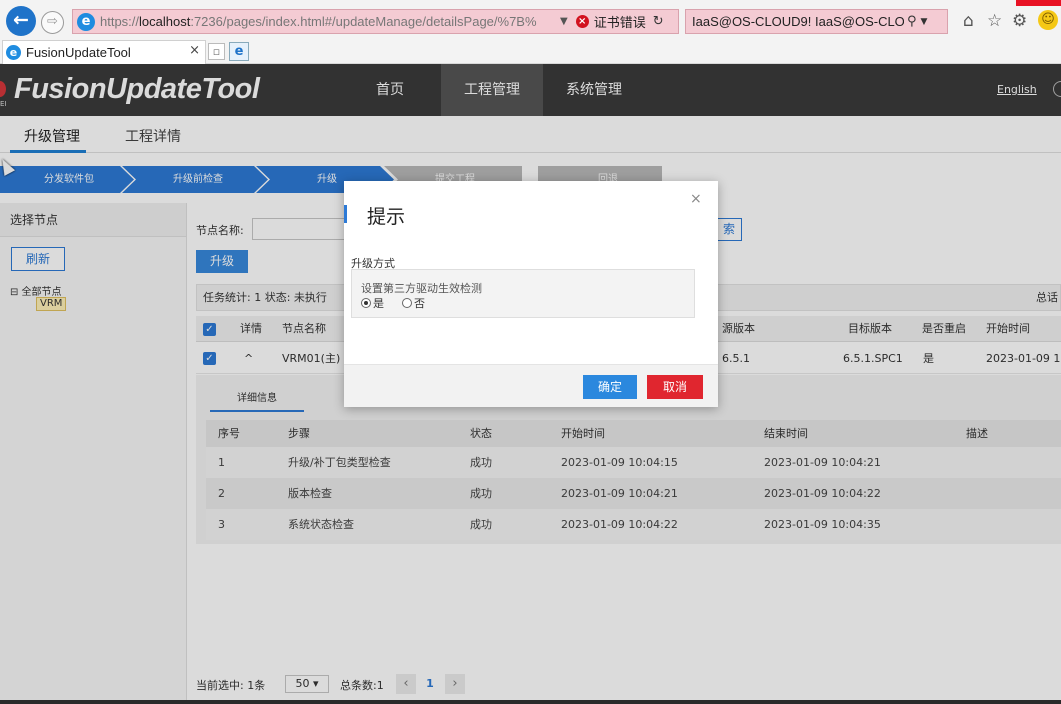  Describe the element at coordinates (239, 51) in the screenshot. I see `compatibility-view-icon: e` at that location.